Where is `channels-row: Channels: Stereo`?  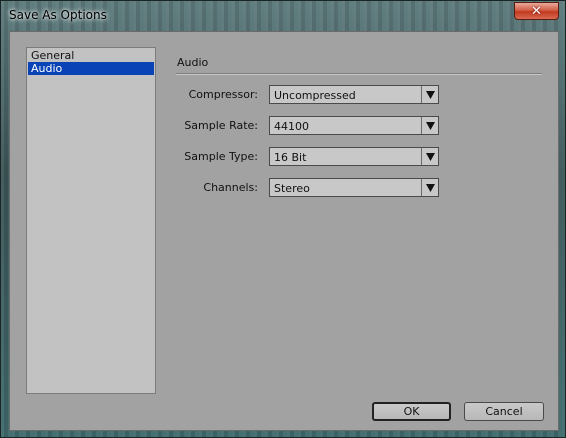
channels-row: Channels: Stereo is located at coordinates (285, 187).